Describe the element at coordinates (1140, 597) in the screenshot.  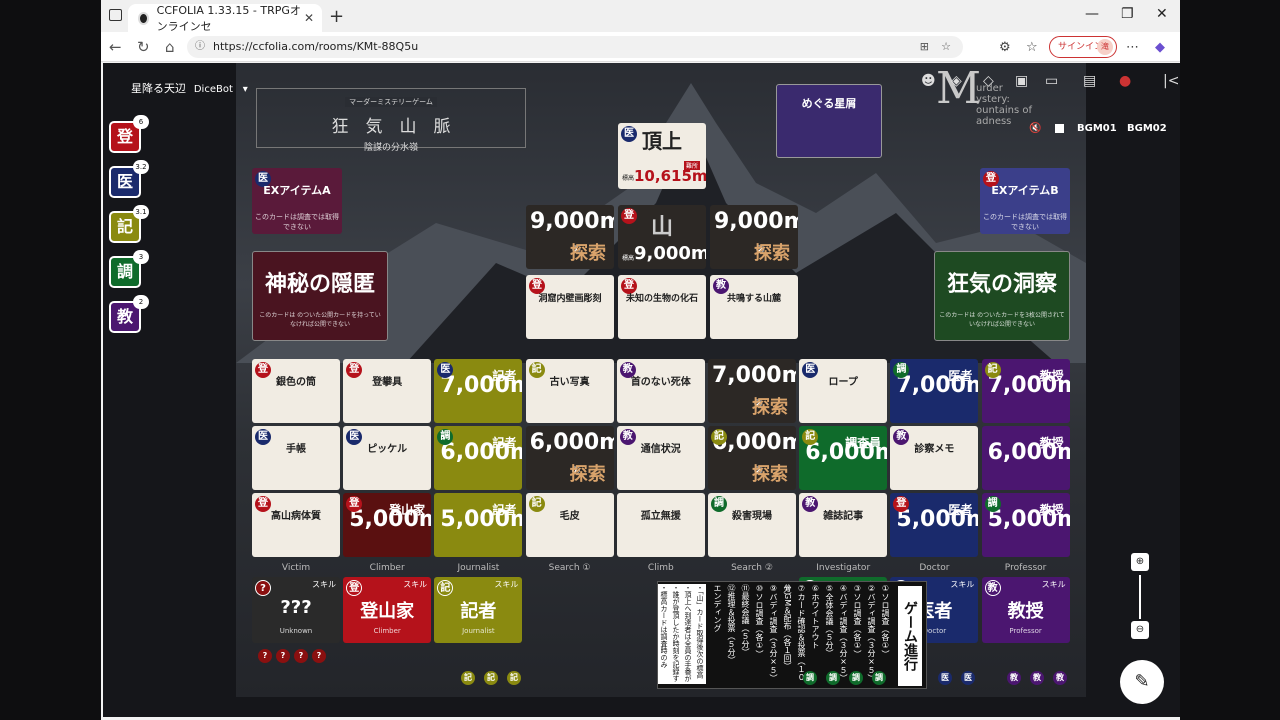
I see `zoom-slider` at that location.